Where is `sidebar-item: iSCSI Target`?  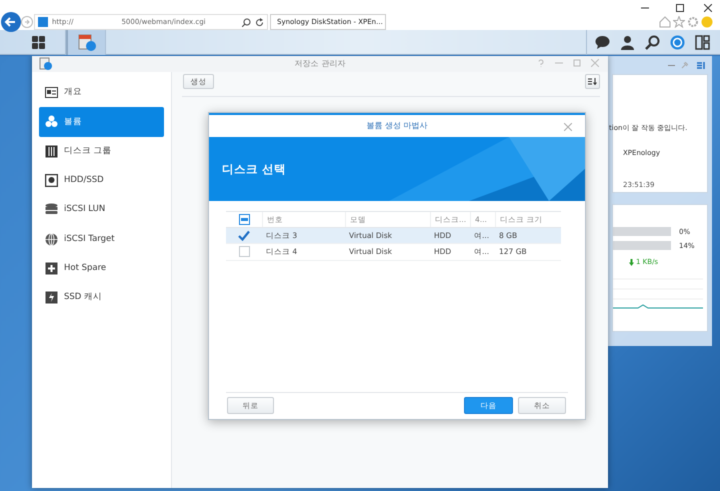 sidebar-item: iSCSI Target is located at coordinates (101, 239).